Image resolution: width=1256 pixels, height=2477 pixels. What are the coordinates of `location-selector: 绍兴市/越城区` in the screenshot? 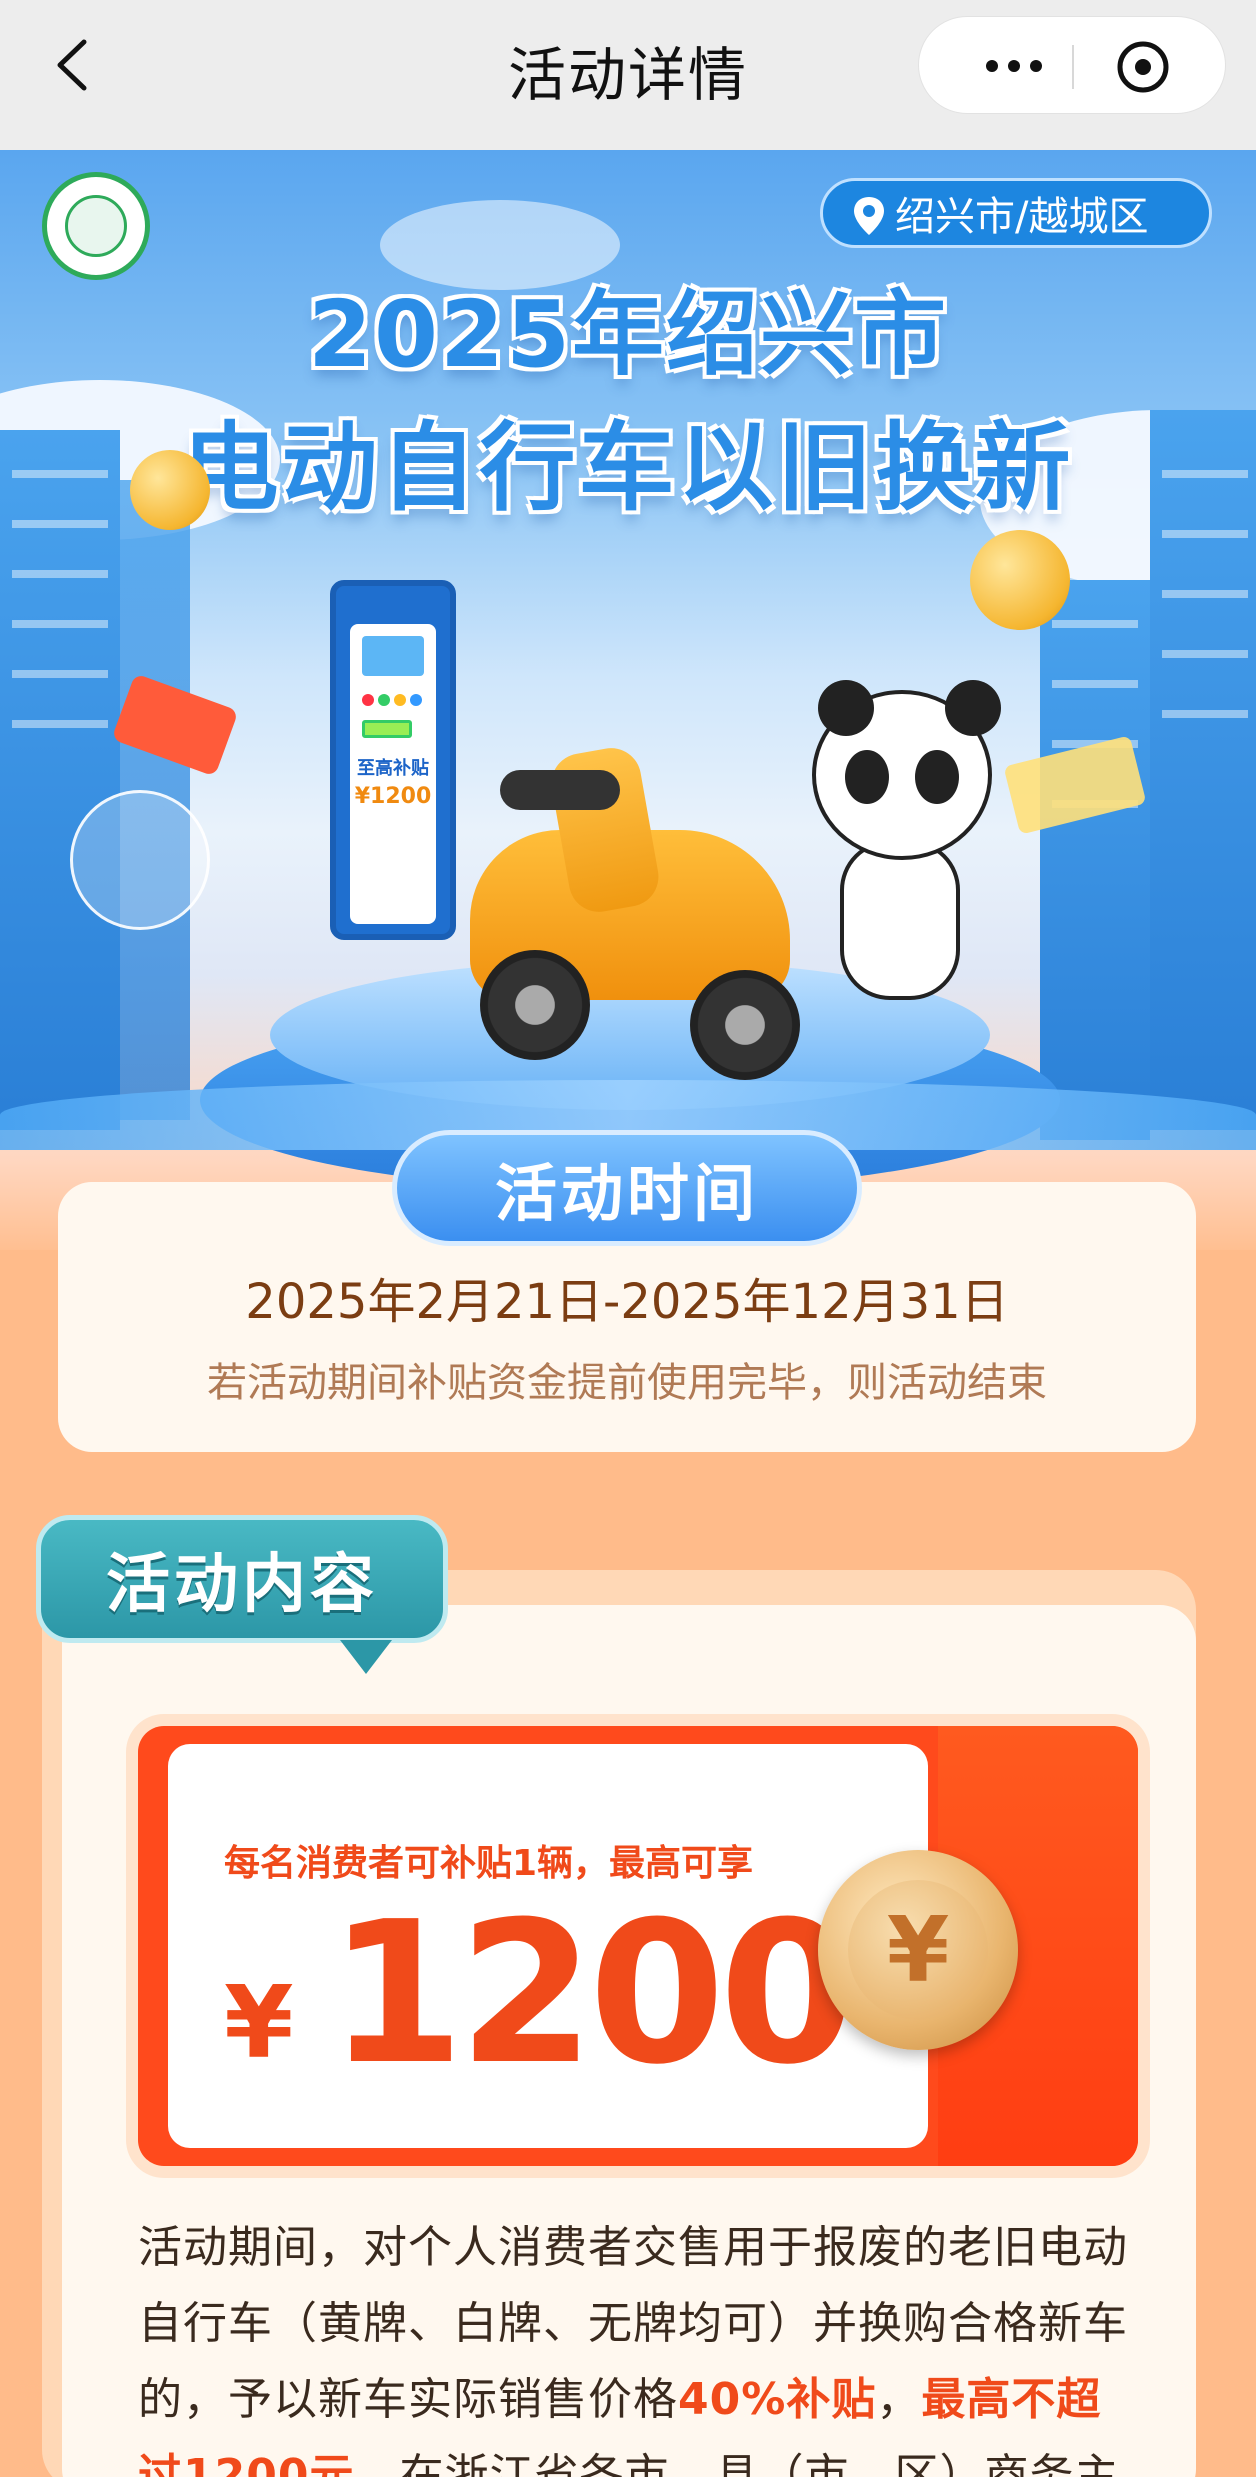 It's located at (1016, 213).